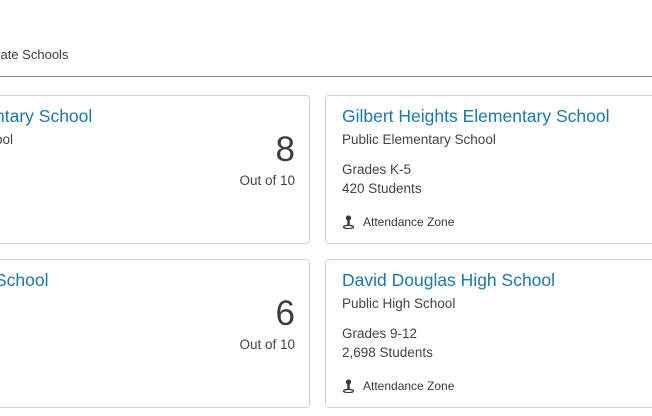  Describe the element at coordinates (382, 188) in the screenshot. I see `school-students: 420 Students` at that location.